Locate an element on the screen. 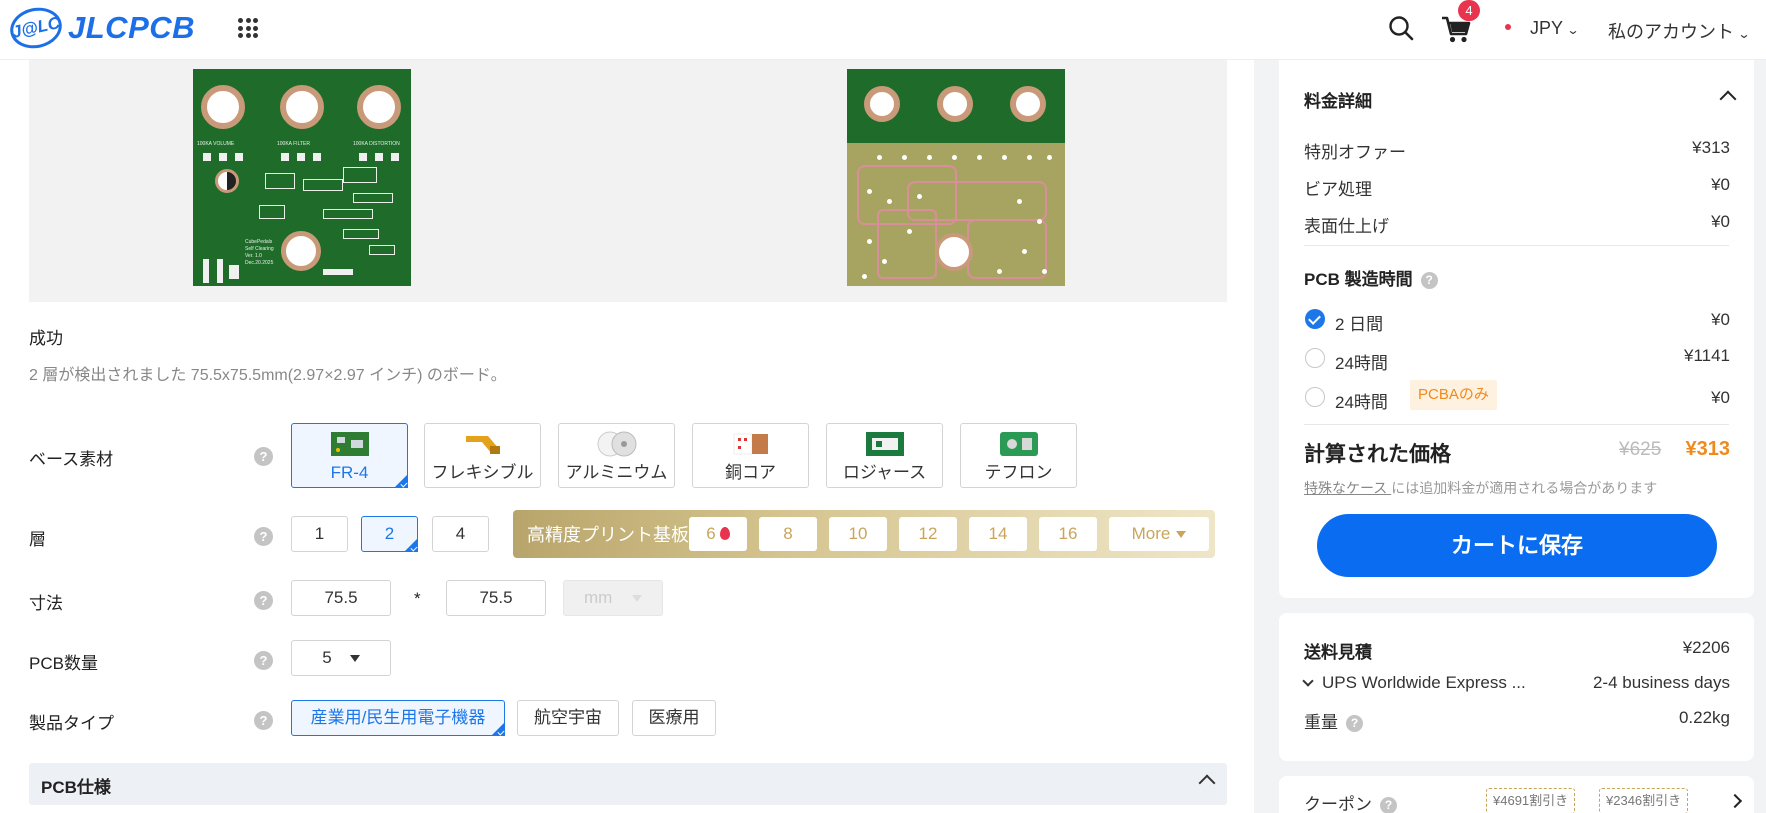  build-time-value: ¥1141 is located at coordinates (1706, 355).